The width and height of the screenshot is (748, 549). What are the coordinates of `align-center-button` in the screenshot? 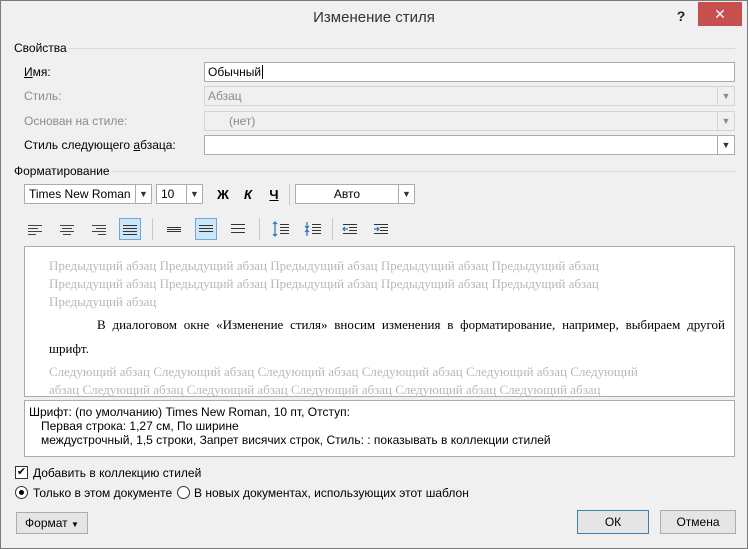 It's located at (67, 229).